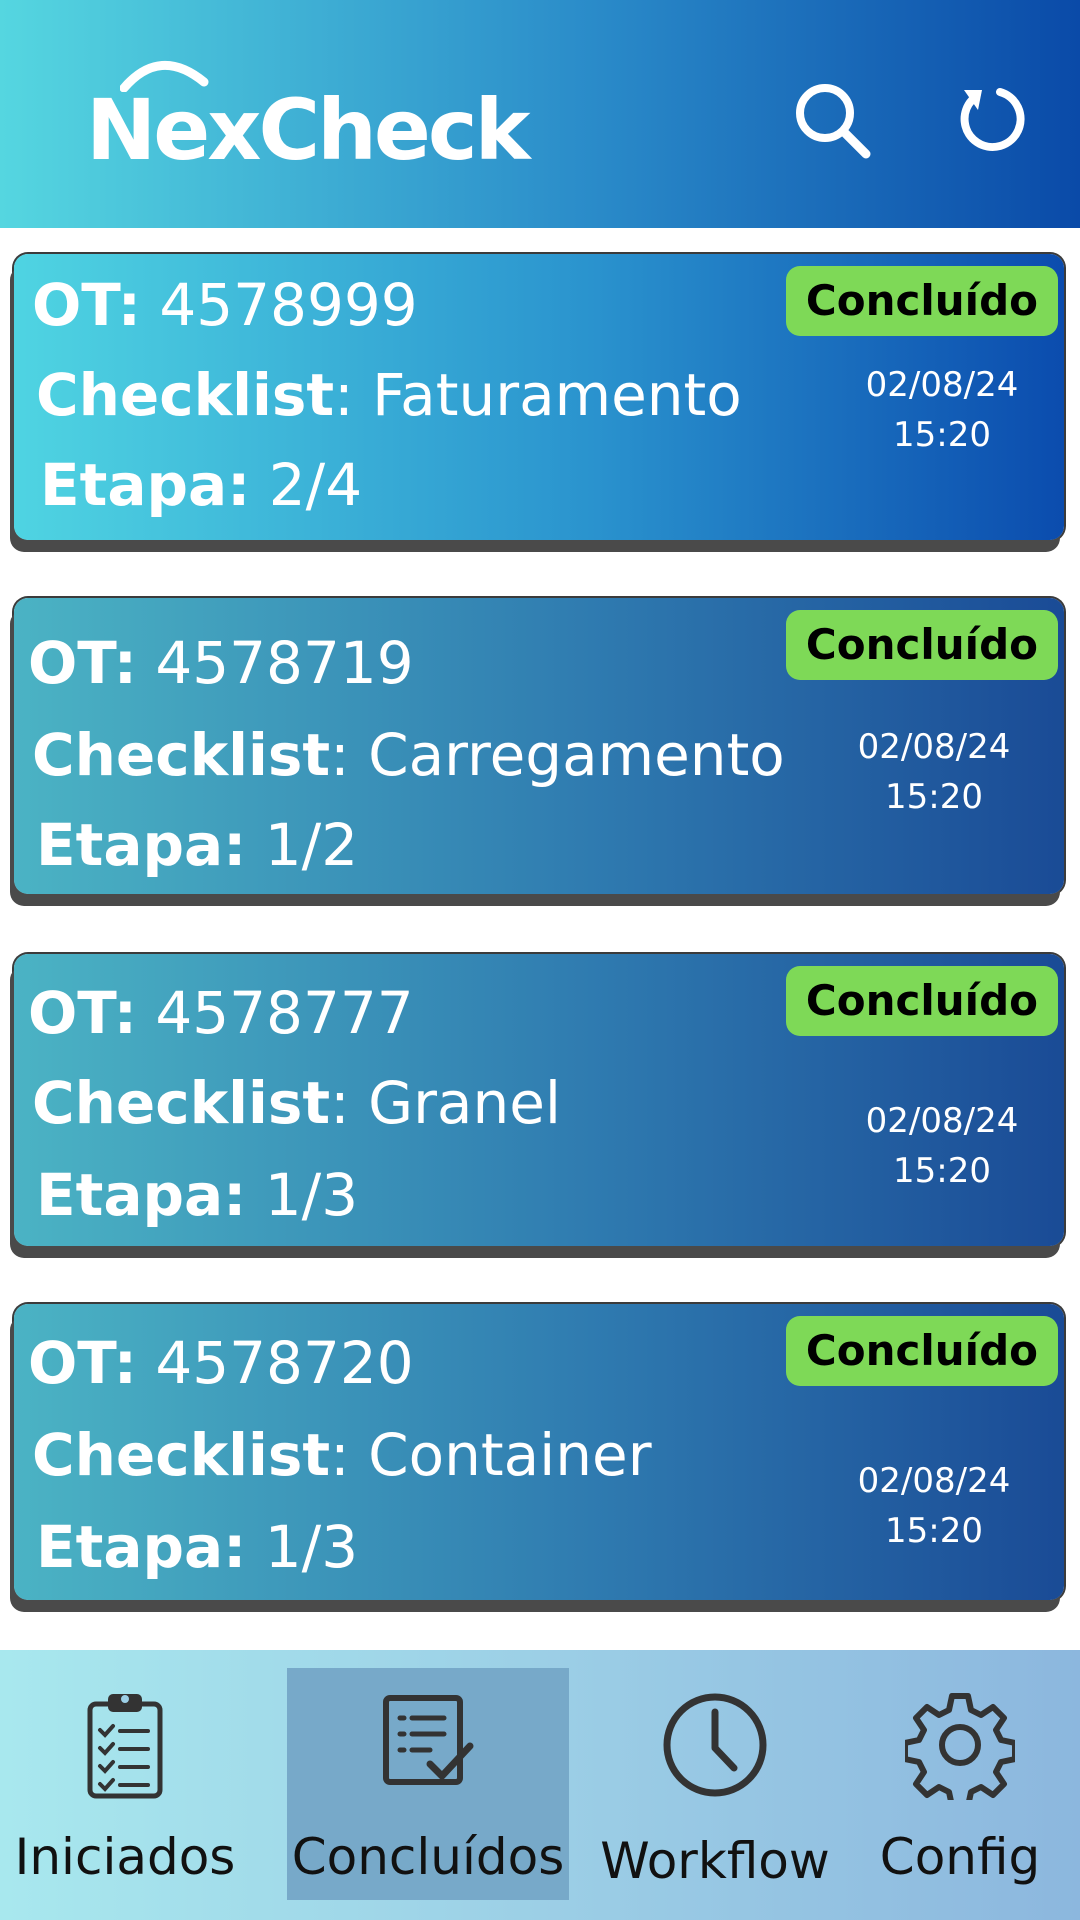  What do you see at coordinates (832, 120) in the screenshot?
I see `search-icon` at bounding box center [832, 120].